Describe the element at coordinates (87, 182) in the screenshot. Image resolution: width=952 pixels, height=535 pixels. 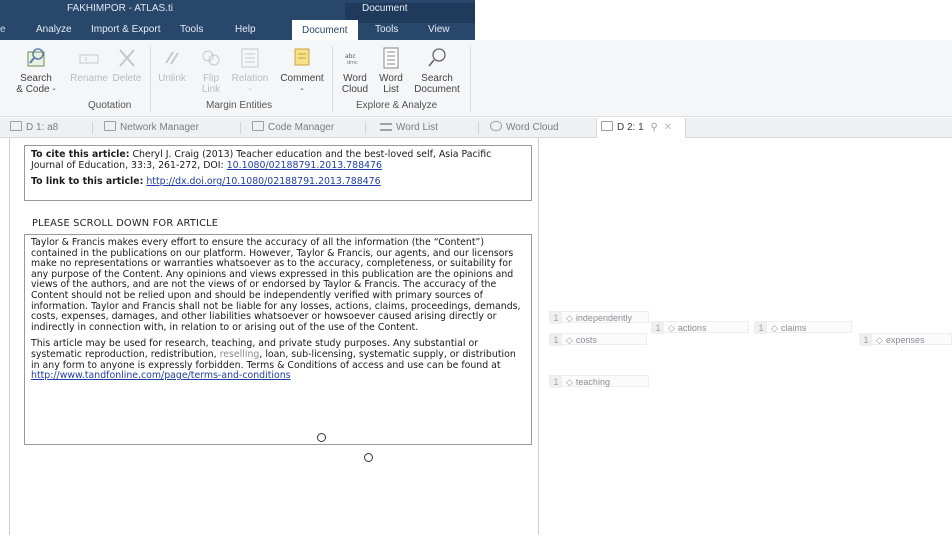
I see `link-label: To link to this article:` at that location.